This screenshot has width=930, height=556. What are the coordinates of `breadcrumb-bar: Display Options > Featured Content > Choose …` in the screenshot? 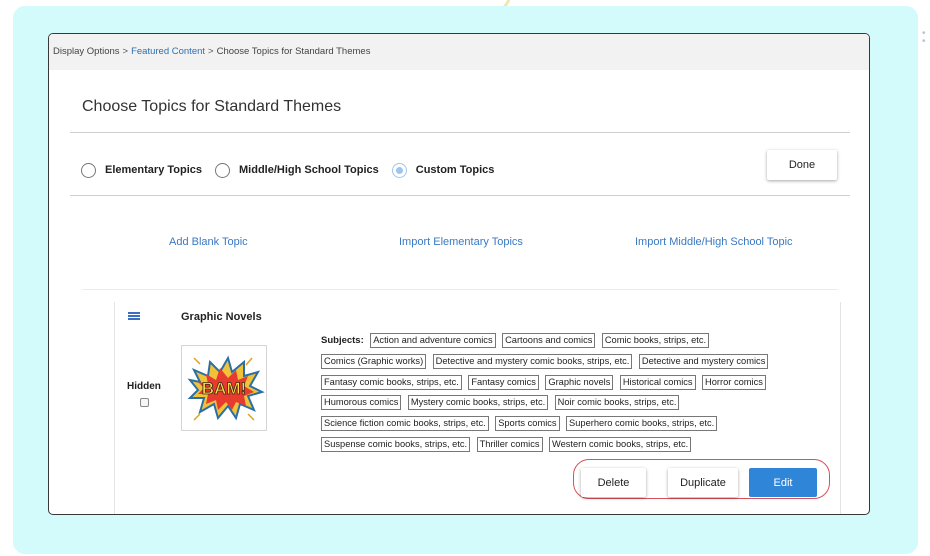 It's located at (459, 52).